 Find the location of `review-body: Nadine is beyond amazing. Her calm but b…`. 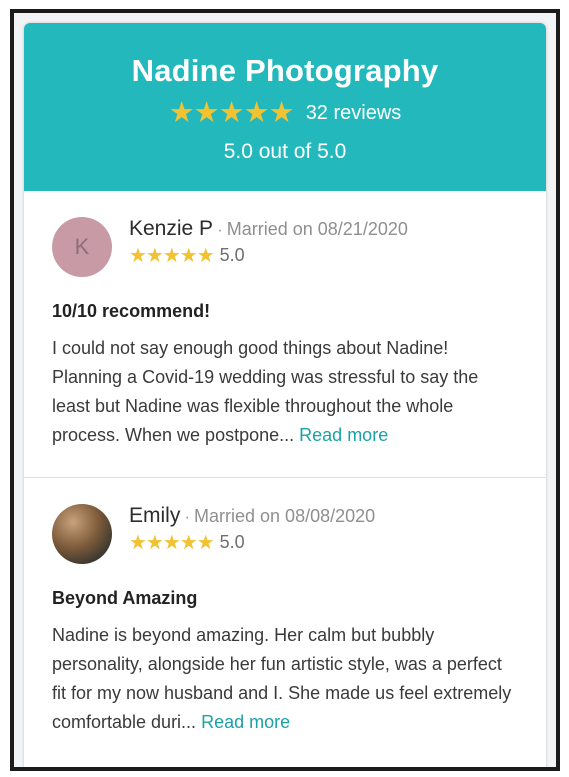

review-body: Nadine is beyond amazing. Her calm but b… is located at coordinates (284, 679).